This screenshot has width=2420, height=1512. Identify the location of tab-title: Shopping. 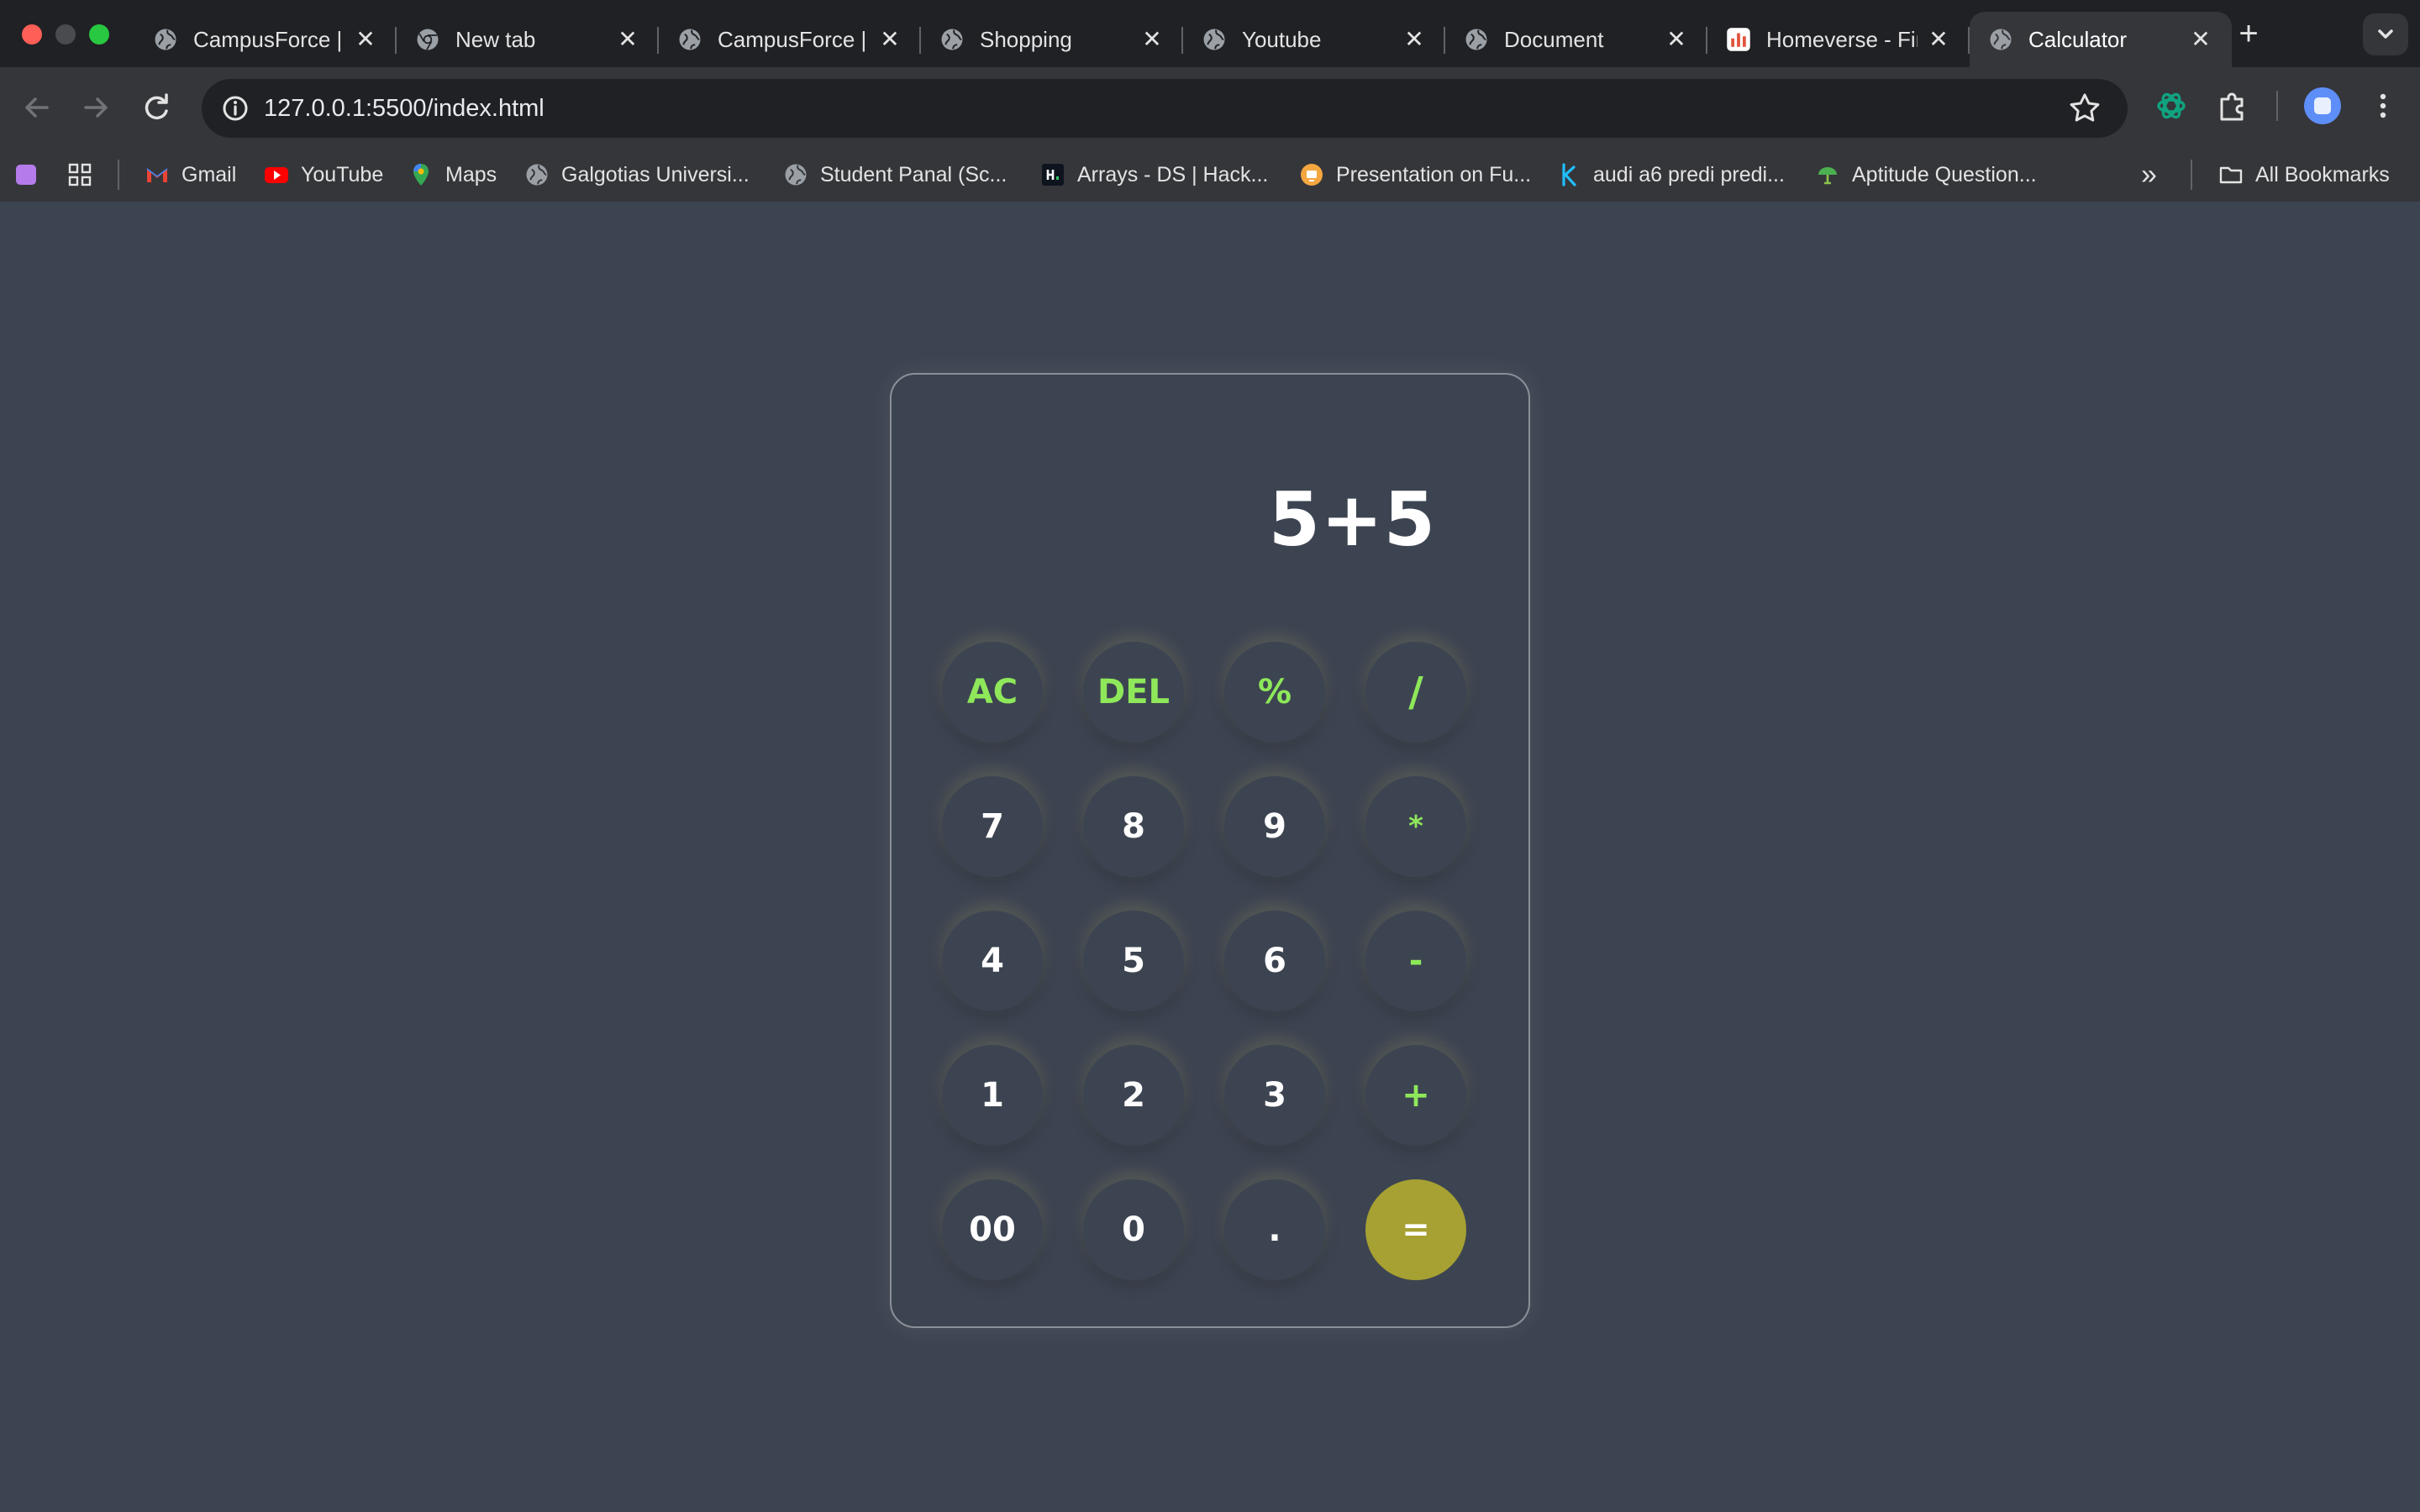
(1026, 39).